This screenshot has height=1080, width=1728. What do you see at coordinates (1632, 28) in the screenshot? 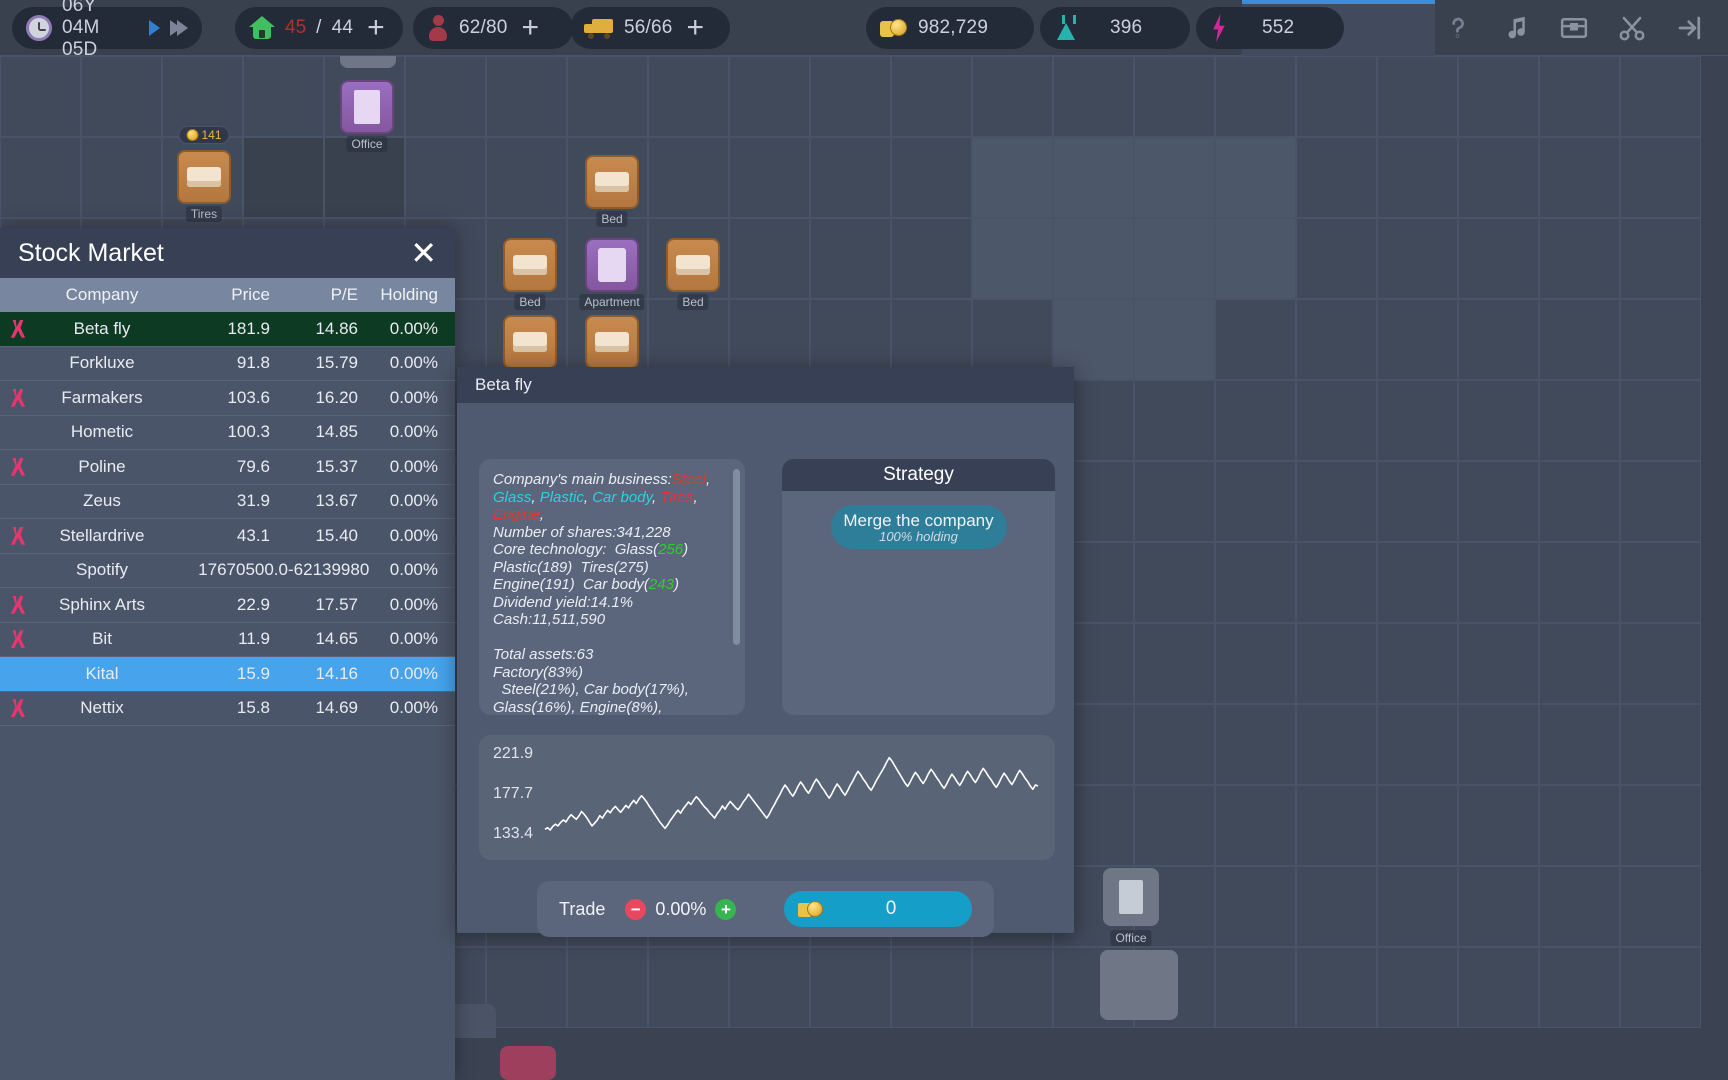
I see `scissors-icon` at bounding box center [1632, 28].